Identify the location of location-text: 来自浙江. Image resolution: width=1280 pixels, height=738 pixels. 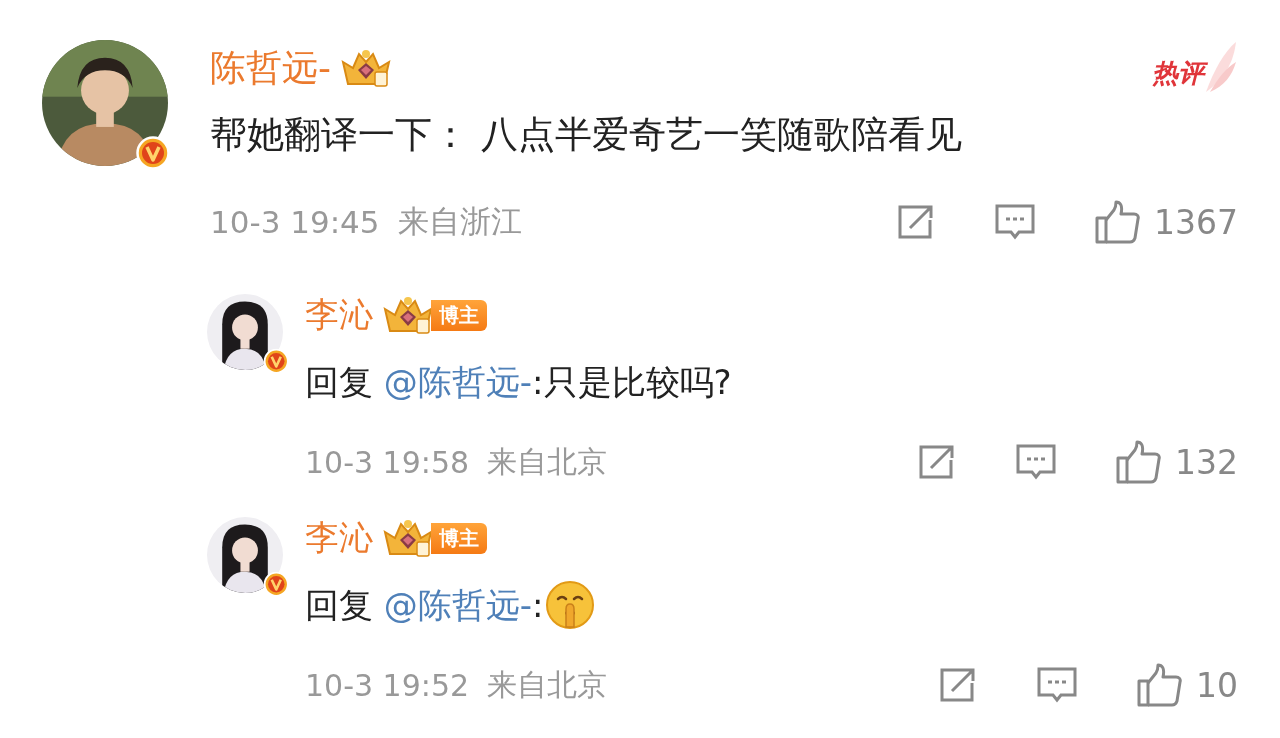
(459, 221).